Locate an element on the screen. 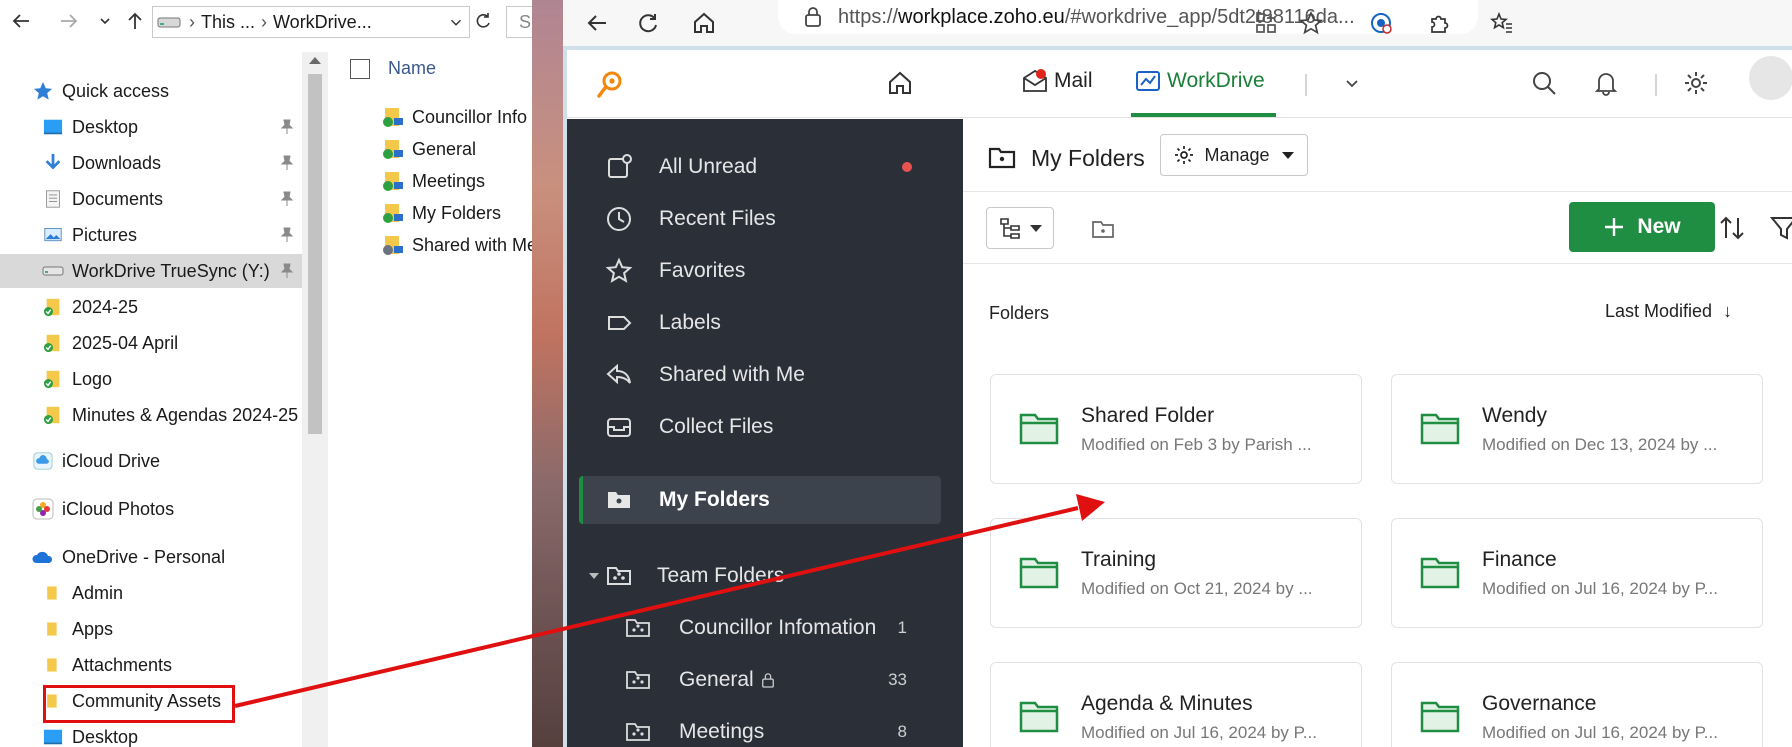 The image size is (1792, 747). scroll-up-arrow is located at coordinates (315, 60).